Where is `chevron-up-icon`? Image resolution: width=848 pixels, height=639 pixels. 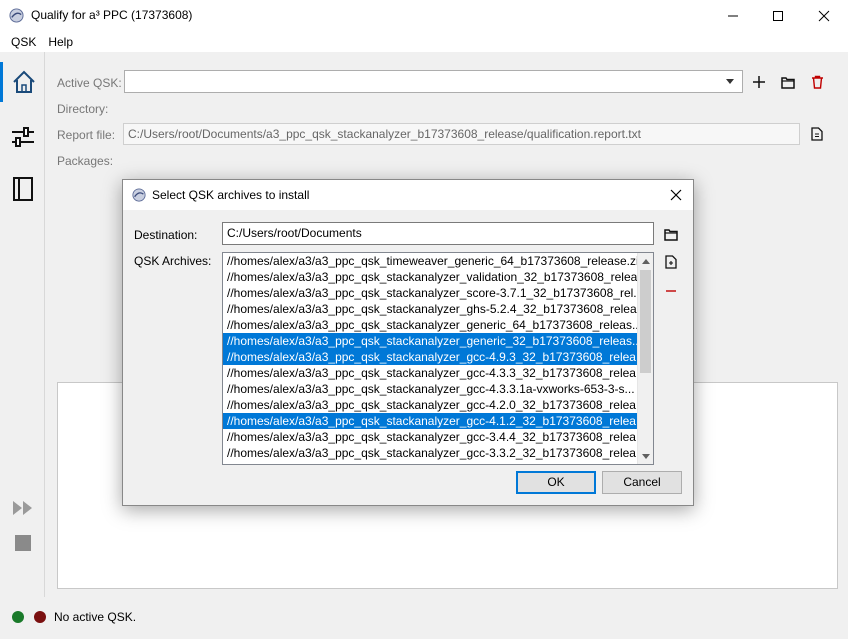 chevron-up-icon is located at coordinates (646, 261).